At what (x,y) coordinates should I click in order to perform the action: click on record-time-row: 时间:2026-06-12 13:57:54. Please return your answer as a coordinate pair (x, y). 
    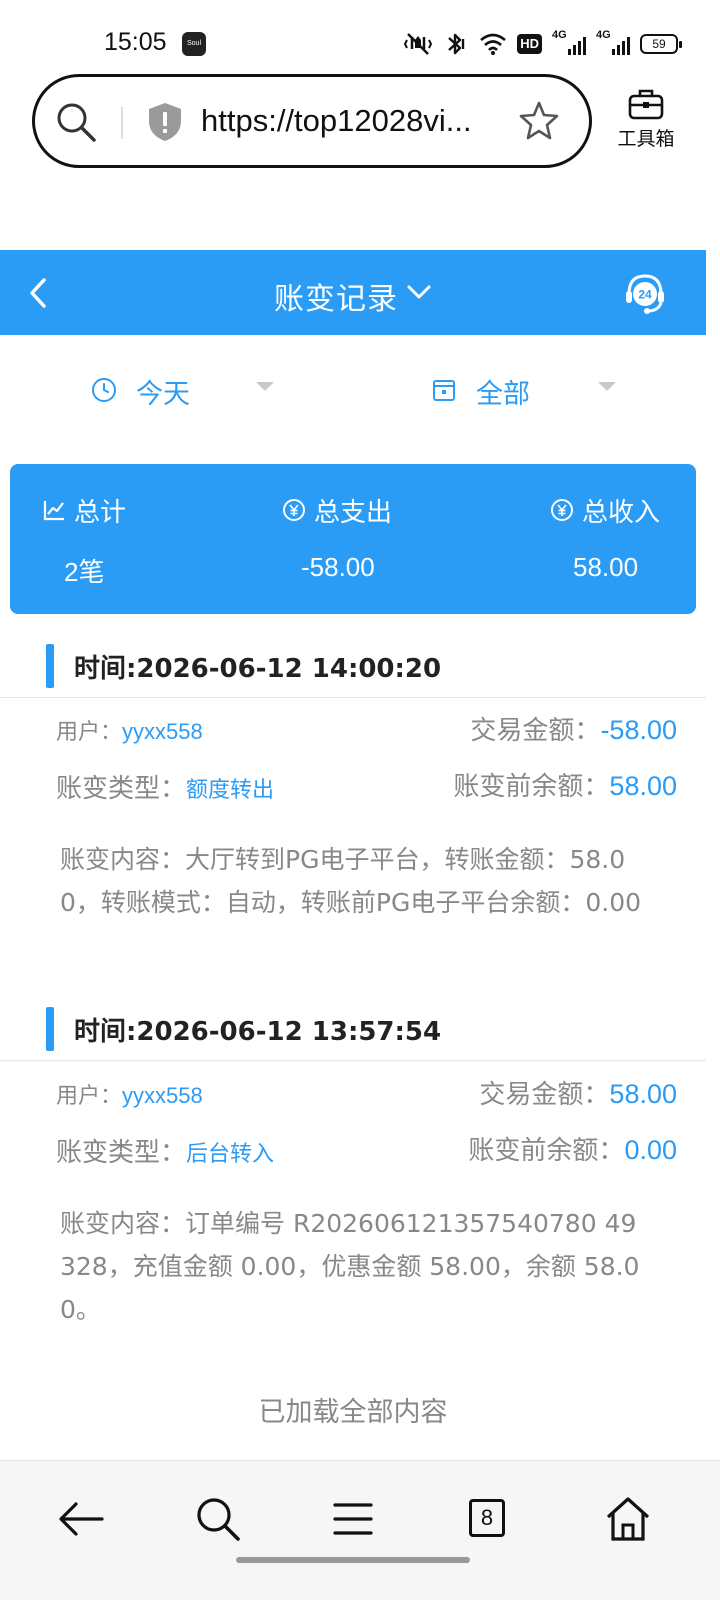
    Looking at the image, I should click on (353, 1029).